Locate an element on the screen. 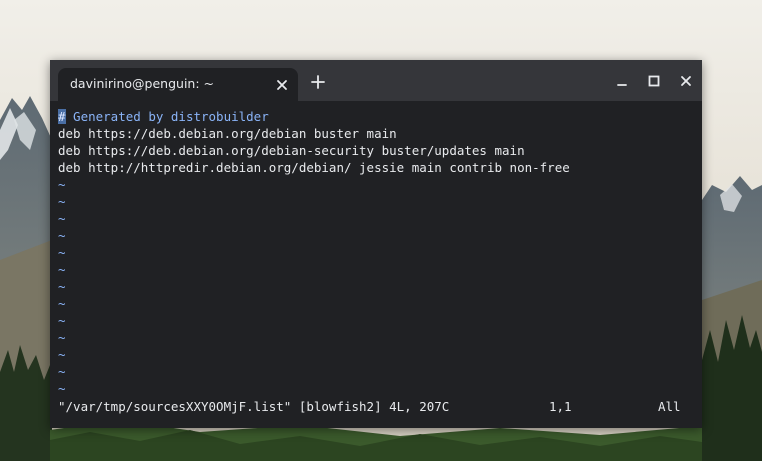  status-scroll-indicator: All is located at coordinates (669, 406).